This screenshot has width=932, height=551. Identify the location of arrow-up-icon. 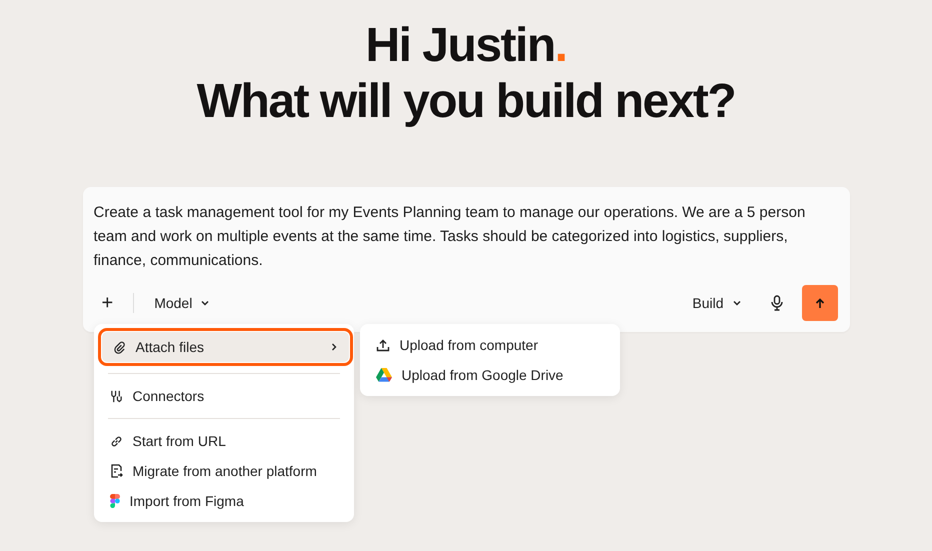
(819, 303).